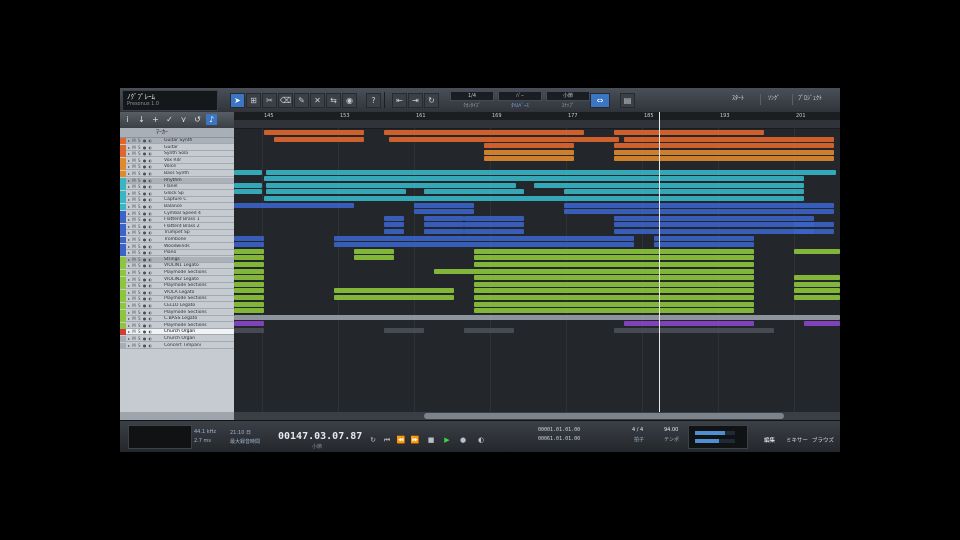 The width and height of the screenshot is (960, 540). What do you see at coordinates (431, 100) in the screenshot?
I see `loop-follow-icon: ↻` at bounding box center [431, 100].